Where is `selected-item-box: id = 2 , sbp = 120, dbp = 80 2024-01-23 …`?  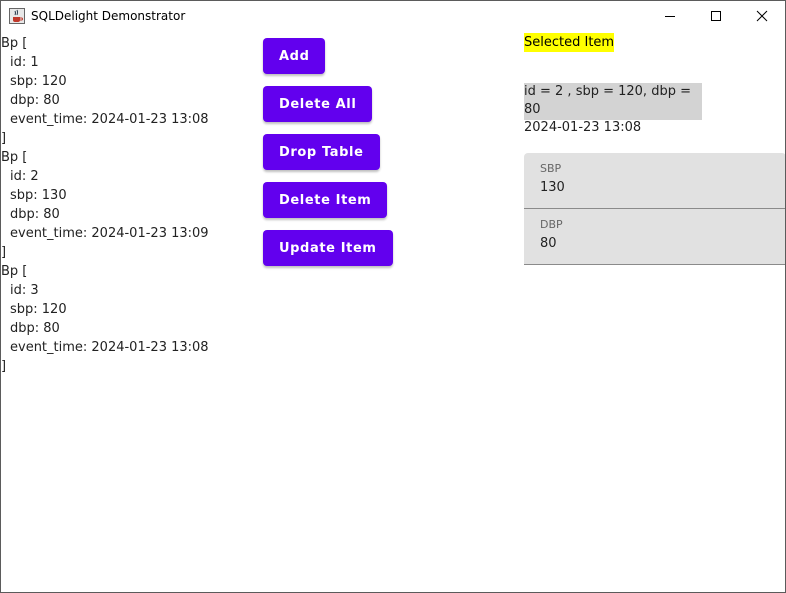
selected-item-box: id = 2 , sbp = 120, dbp = 80 2024-01-23 … is located at coordinates (613, 109).